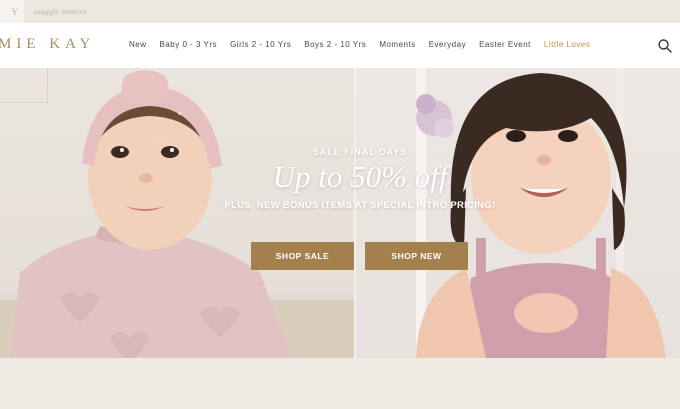 This screenshot has width=680, height=409. Describe the element at coordinates (302, 256) in the screenshot. I see `shop-sale-button: SHOP SALE` at that location.